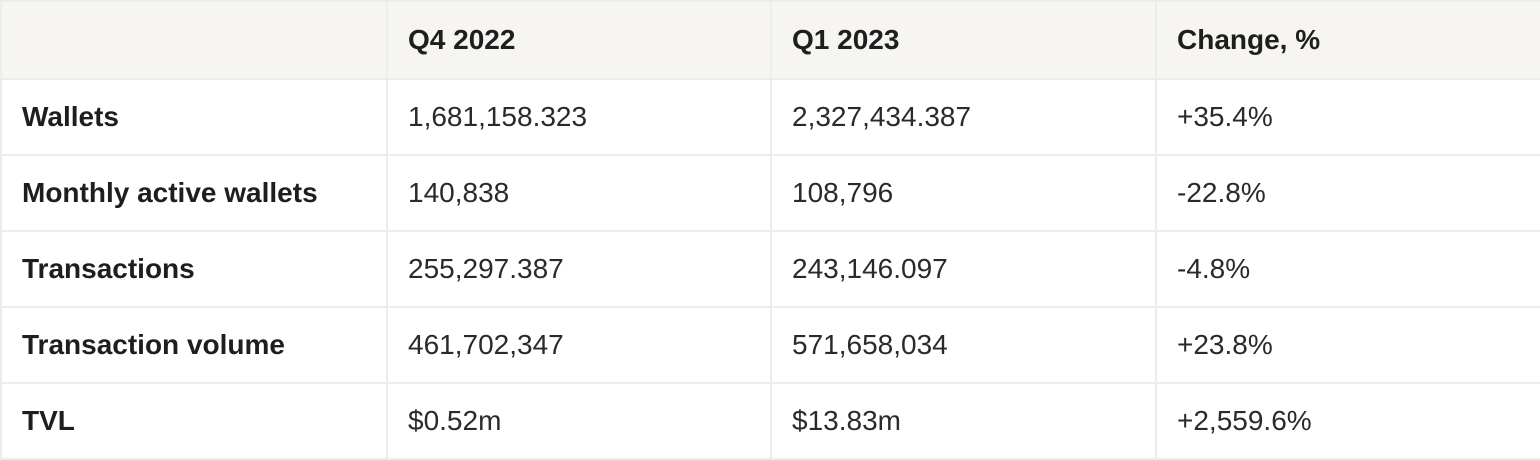 The height and width of the screenshot is (460, 1540). What do you see at coordinates (963, 269) in the screenshot?
I see `cell-q1-2023: 243,146.097` at bounding box center [963, 269].